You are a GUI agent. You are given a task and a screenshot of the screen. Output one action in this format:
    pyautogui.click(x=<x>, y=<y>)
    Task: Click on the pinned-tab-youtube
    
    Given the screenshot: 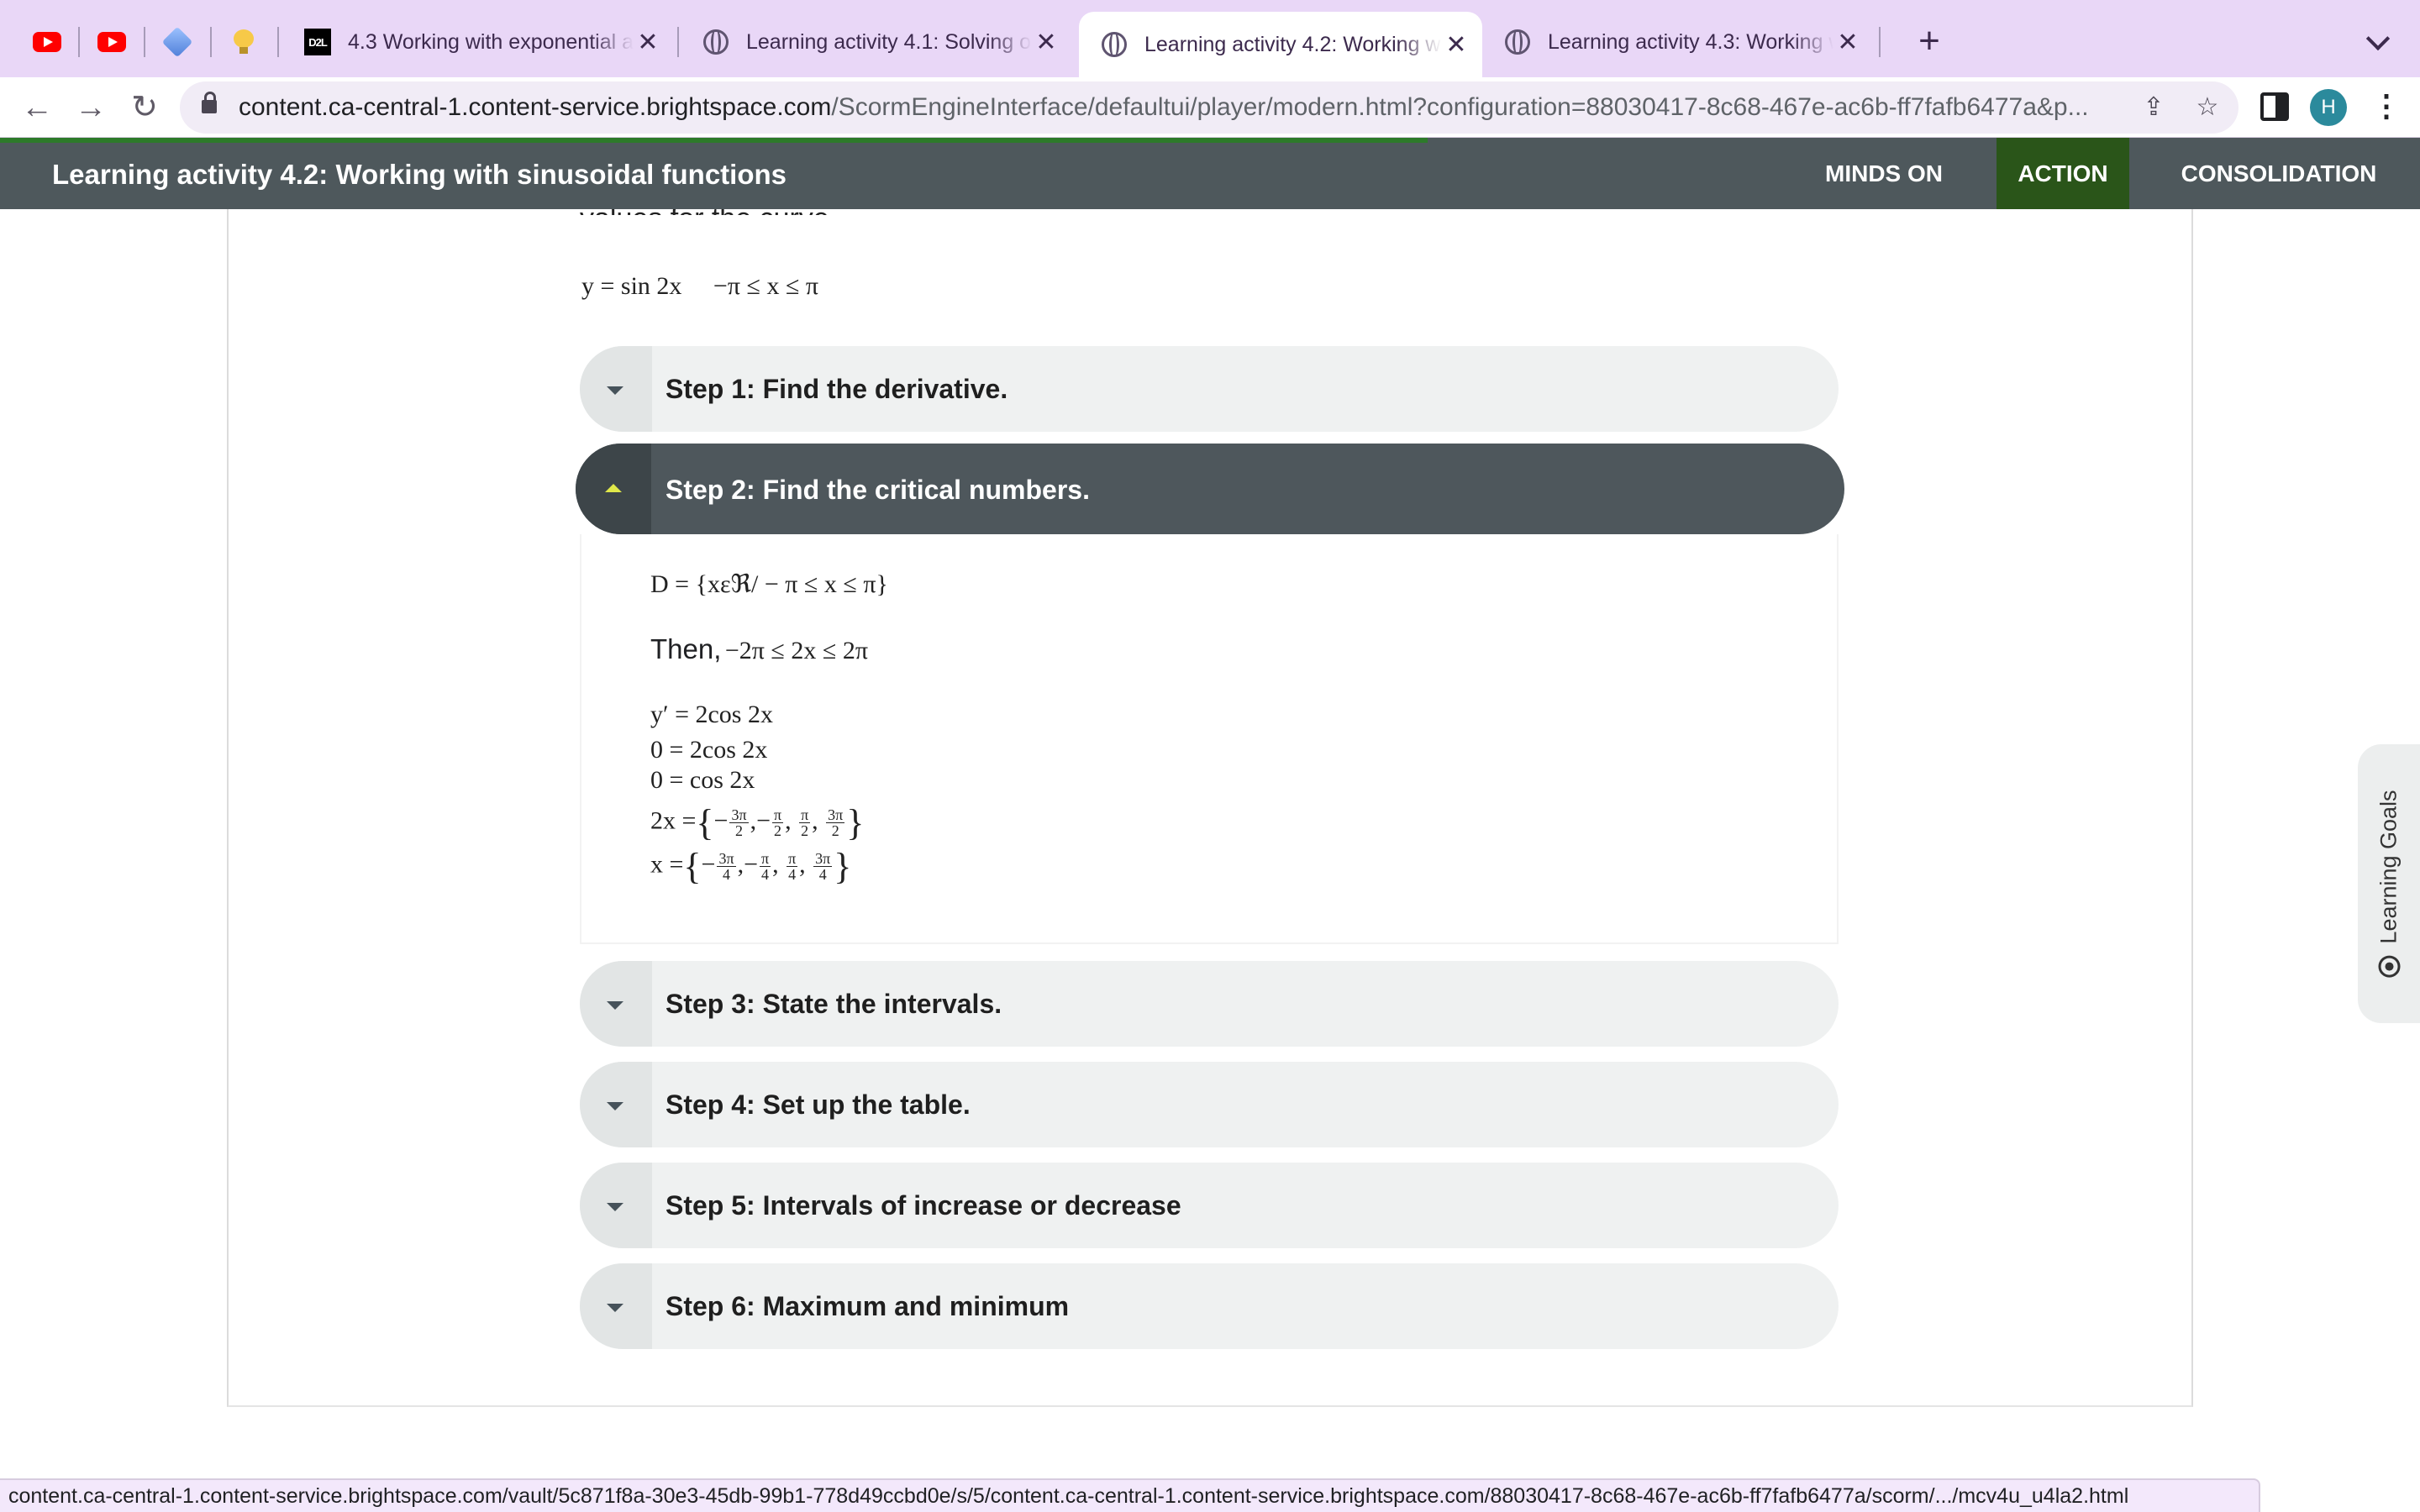 What is the action you would take?
    pyautogui.click(x=47, y=42)
    